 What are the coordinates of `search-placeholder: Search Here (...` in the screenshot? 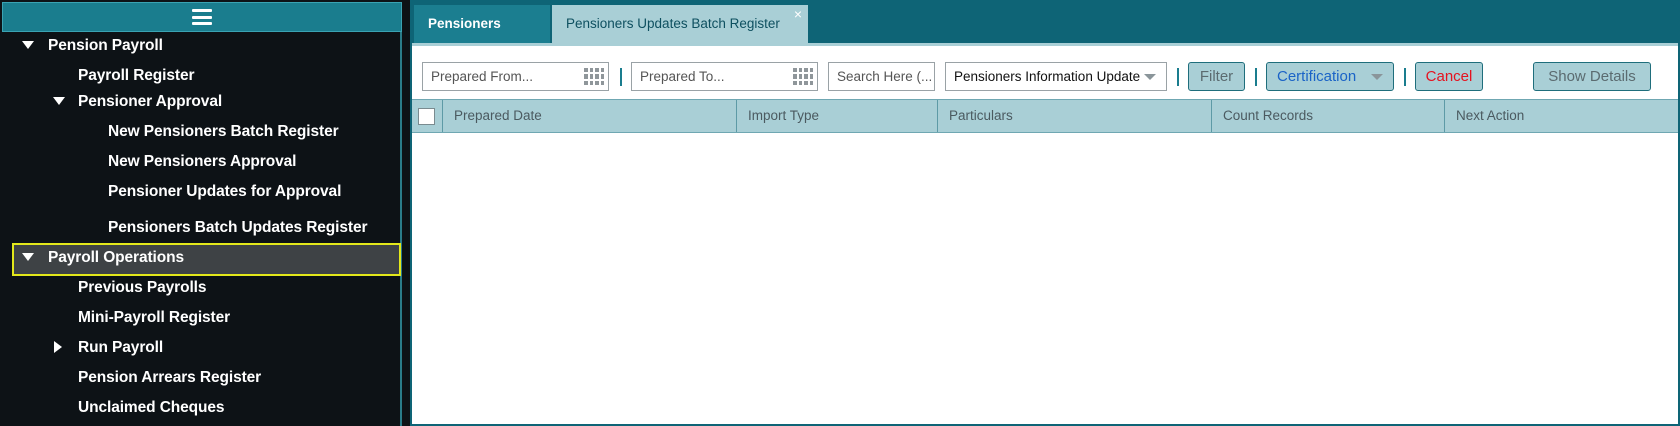 It's located at (885, 76).